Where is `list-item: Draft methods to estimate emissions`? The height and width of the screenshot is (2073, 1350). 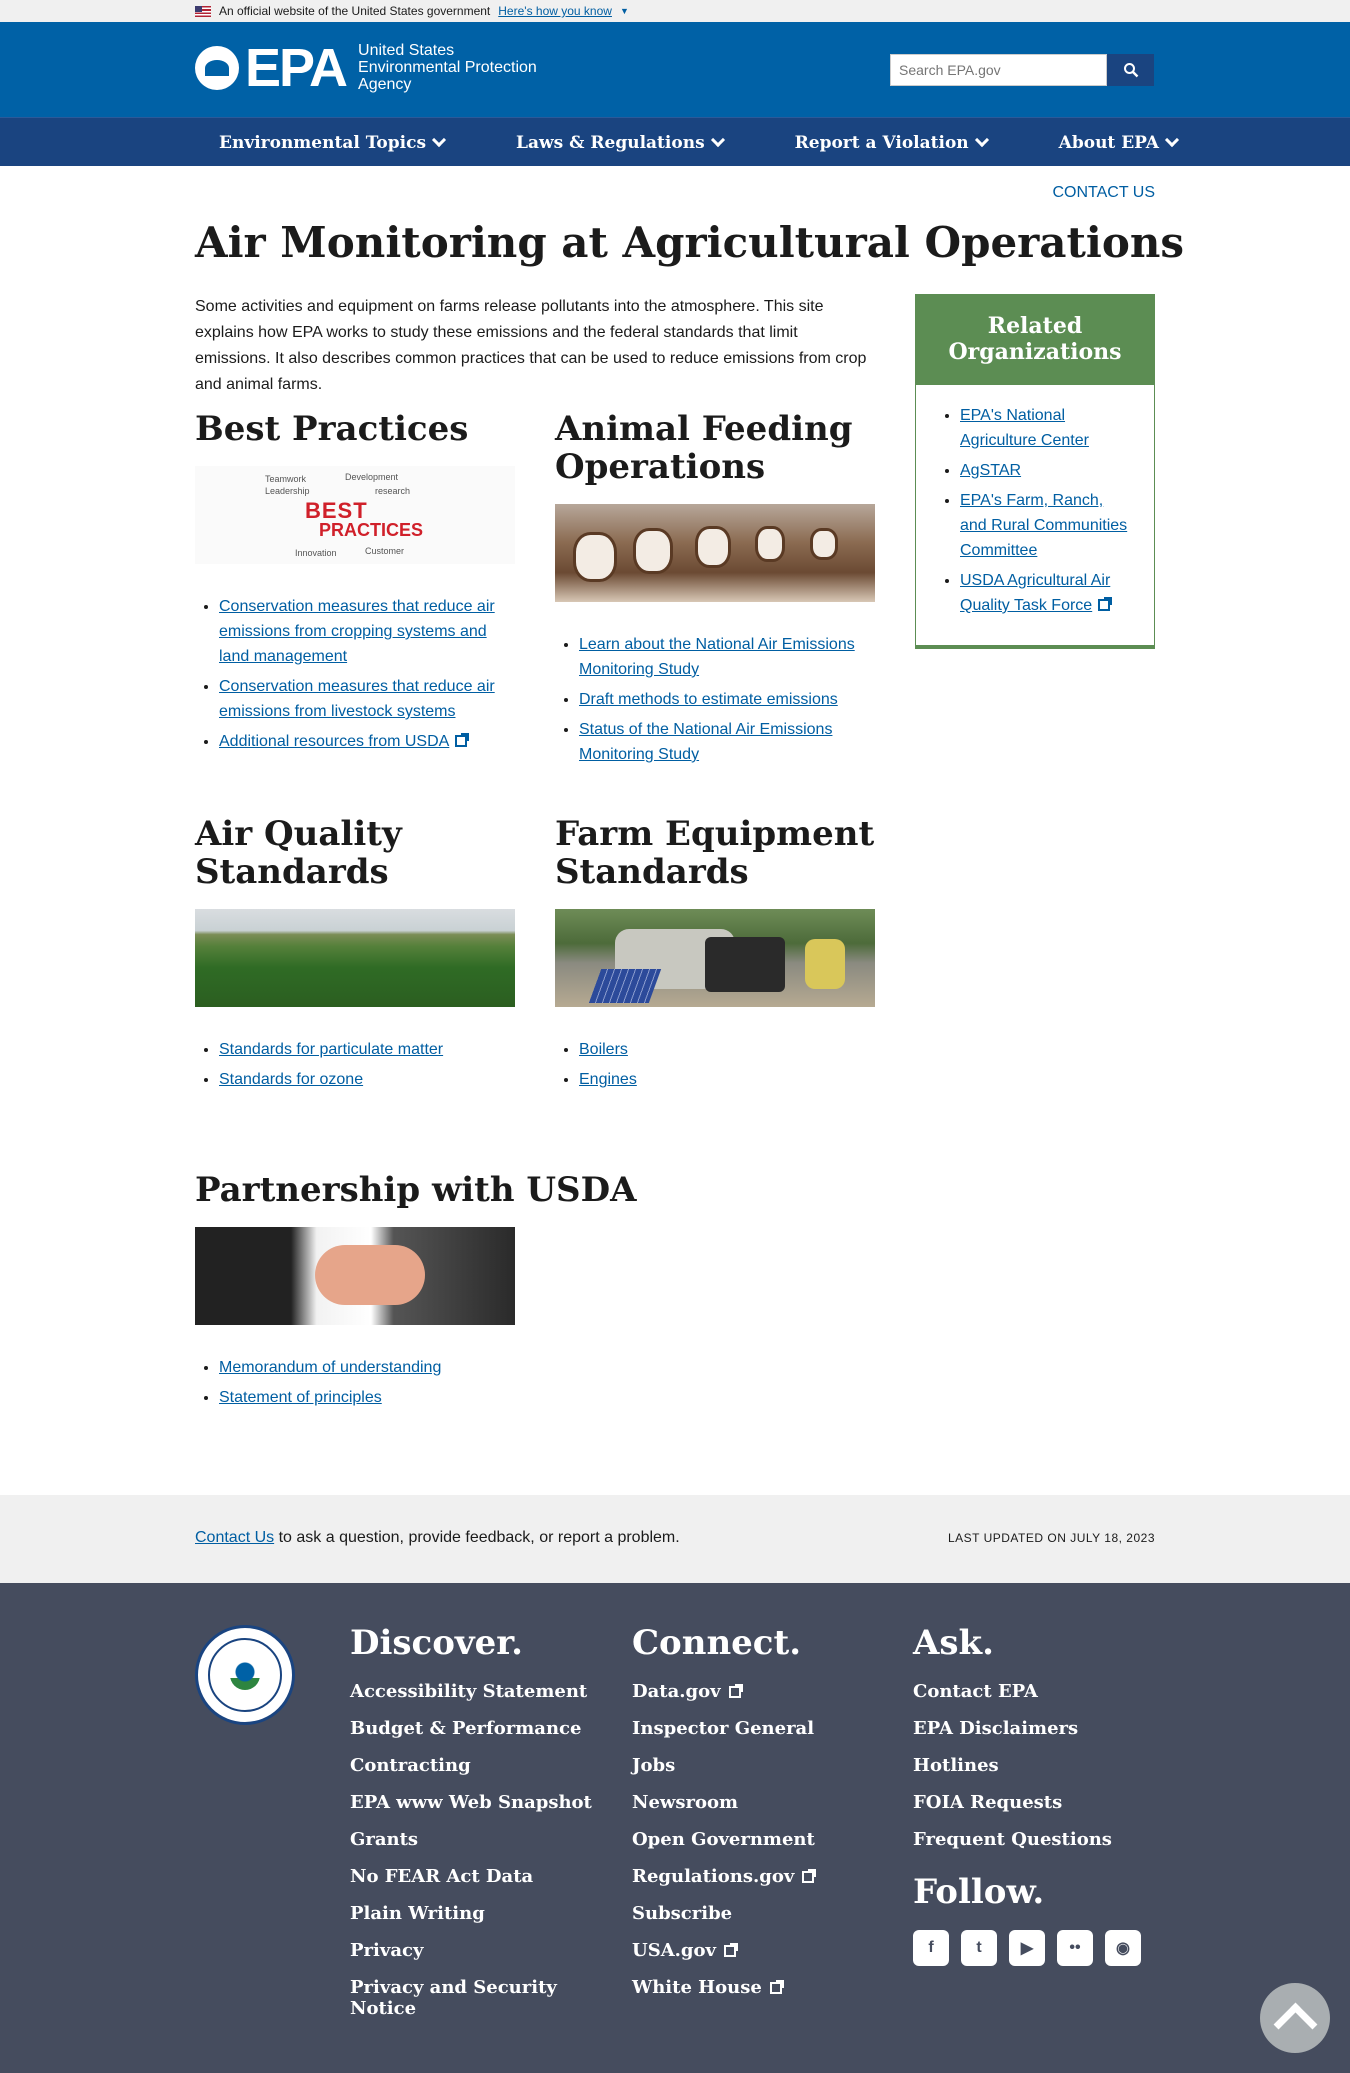 list-item: Draft methods to estimate emissions is located at coordinates (727, 699).